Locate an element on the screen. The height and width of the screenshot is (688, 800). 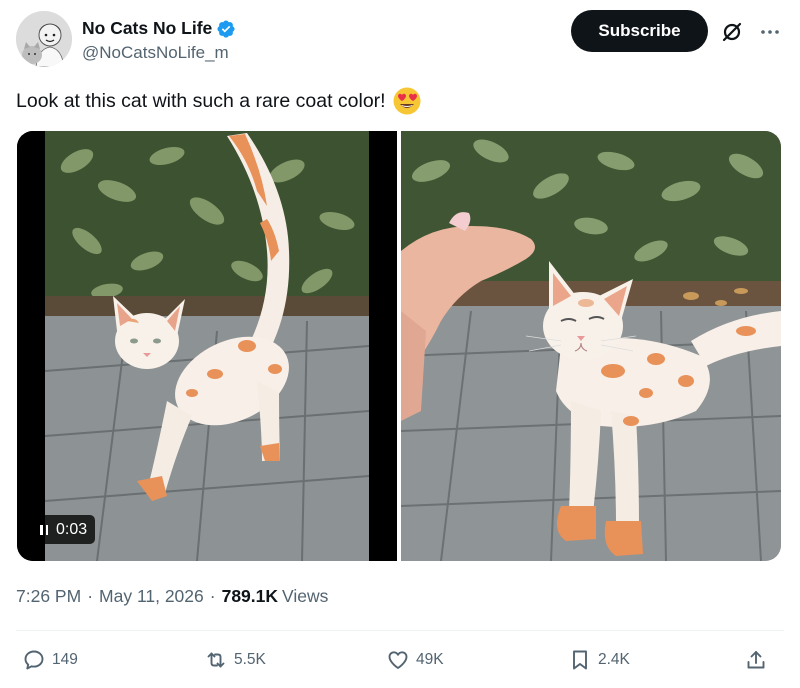
action-bar: 149 5.5K 49K 2.4K is located at coordinates (400, 663).